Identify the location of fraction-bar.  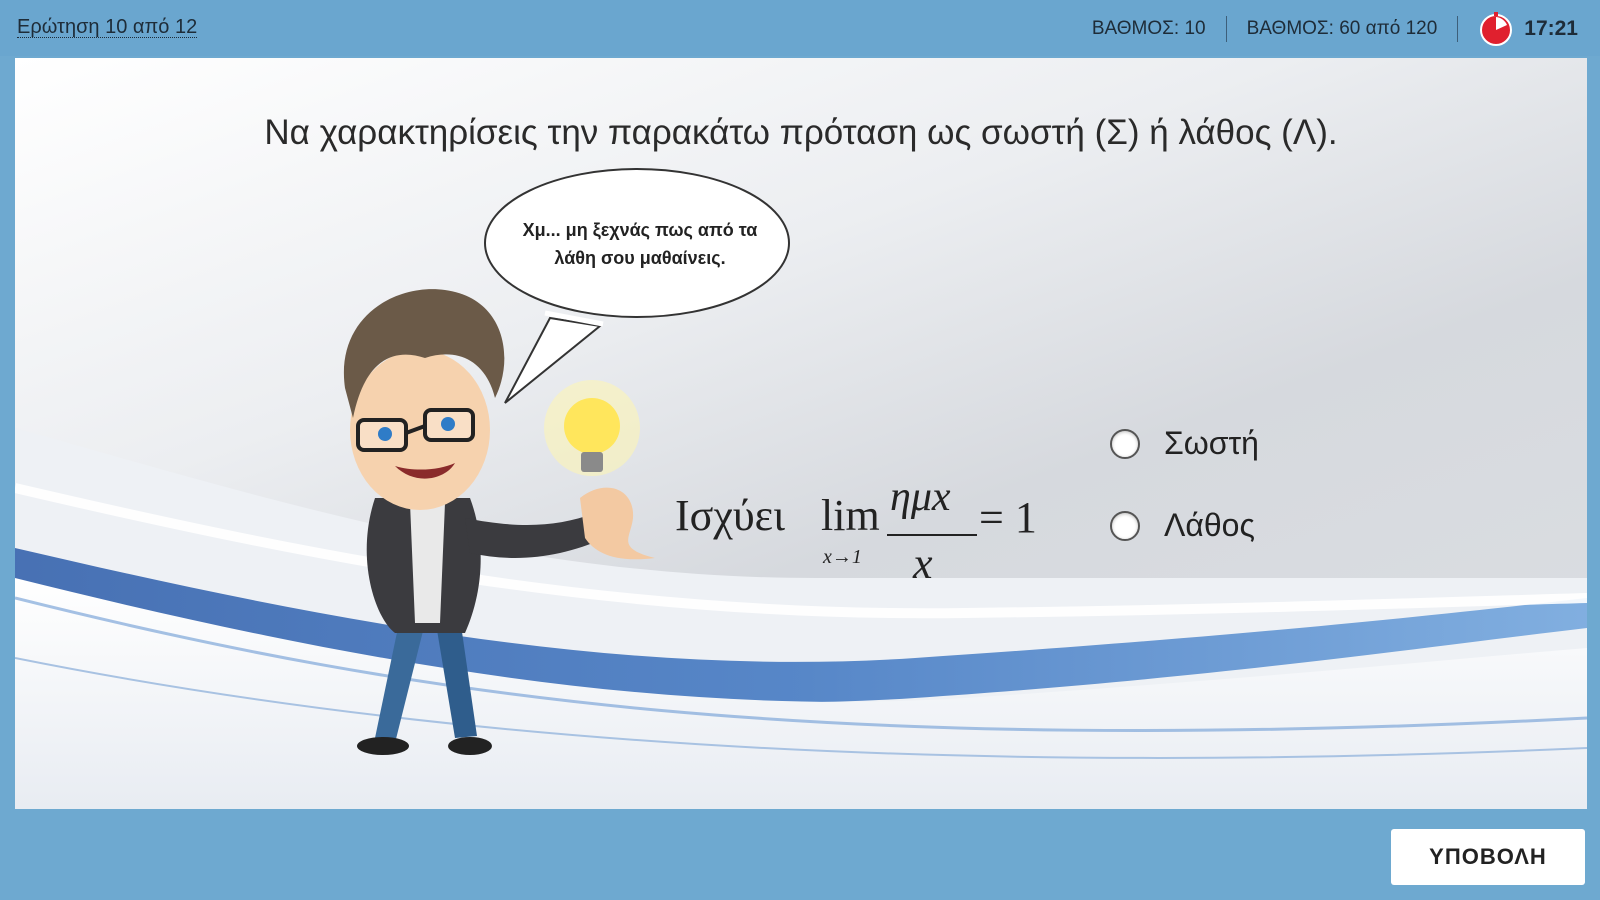
(932, 535).